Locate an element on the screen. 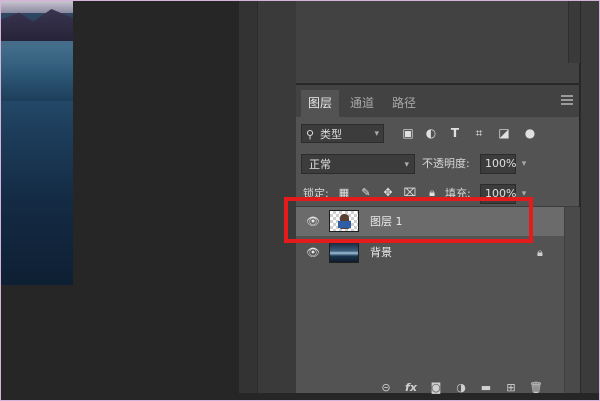  lock-icon: 🔒︎ is located at coordinates (540, 252).